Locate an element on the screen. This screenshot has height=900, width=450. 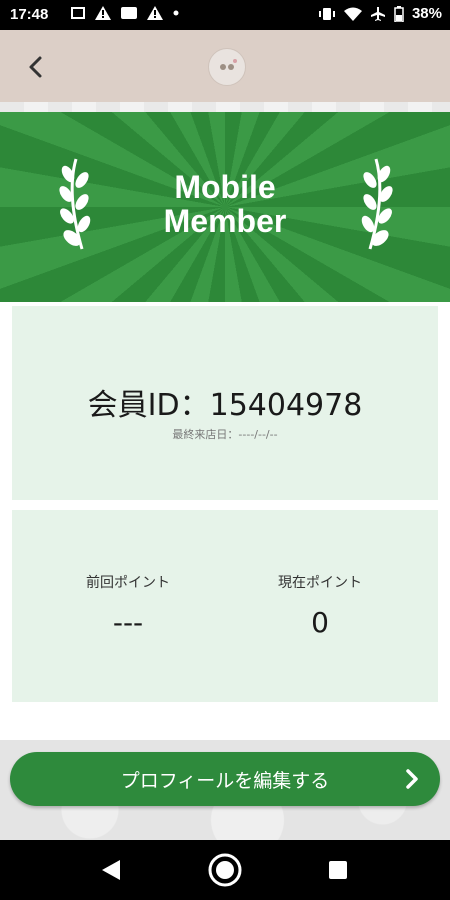
sync-icon is located at coordinates (78, 13).